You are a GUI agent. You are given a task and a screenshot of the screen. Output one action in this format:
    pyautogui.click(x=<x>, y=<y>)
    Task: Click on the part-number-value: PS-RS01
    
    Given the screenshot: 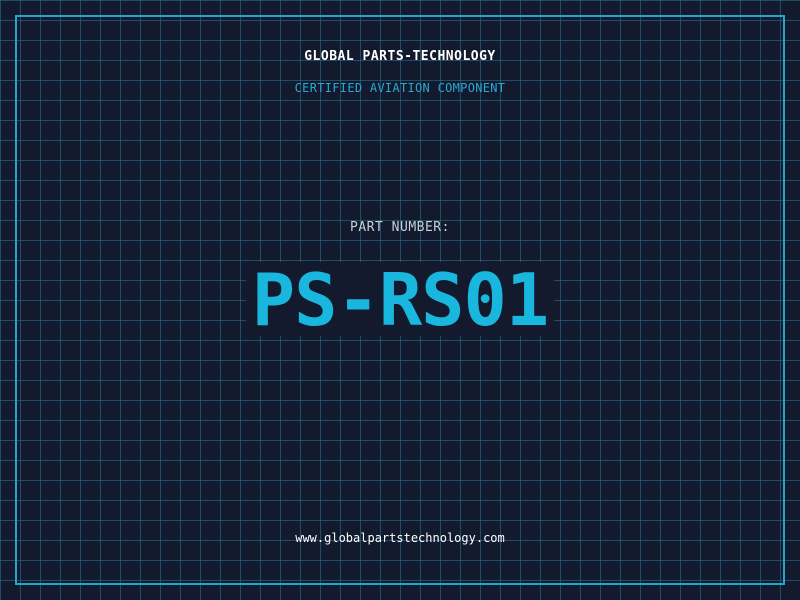 What is the action you would take?
    pyautogui.click(x=400, y=299)
    